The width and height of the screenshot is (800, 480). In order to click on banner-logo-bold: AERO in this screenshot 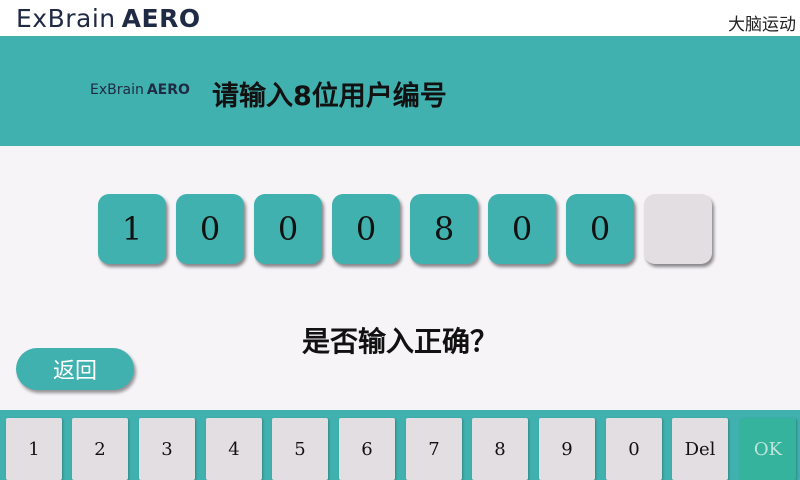, I will do `click(168, 90)`.